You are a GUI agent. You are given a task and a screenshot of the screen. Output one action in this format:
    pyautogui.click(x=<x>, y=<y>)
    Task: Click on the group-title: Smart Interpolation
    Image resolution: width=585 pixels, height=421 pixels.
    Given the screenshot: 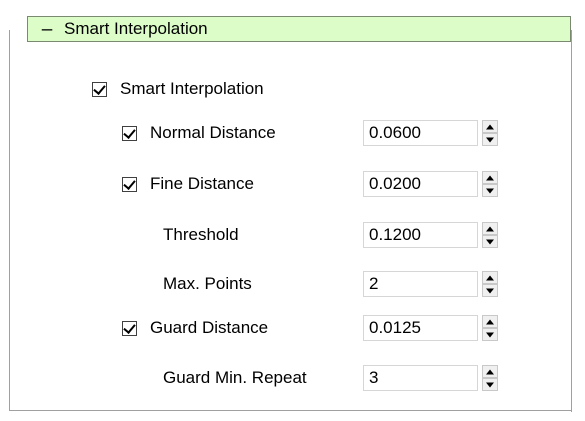 What is the action you would take?
    pyautogui.click(x=136, y=28)
    